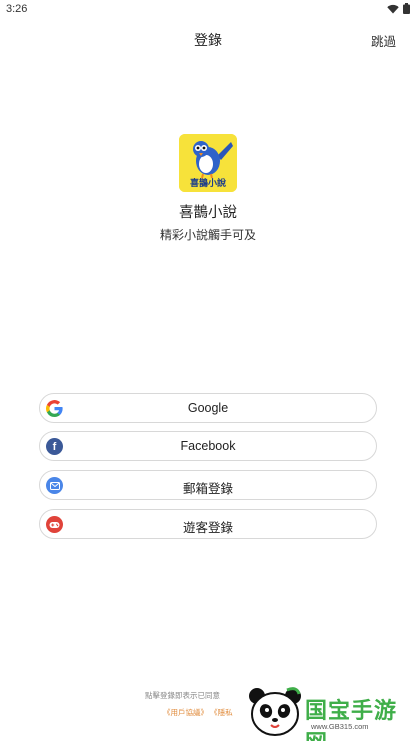 The height and width of the screenshot is (741, 416). I want to click on facebook-login-button: f Facebook, so click(208, 446).